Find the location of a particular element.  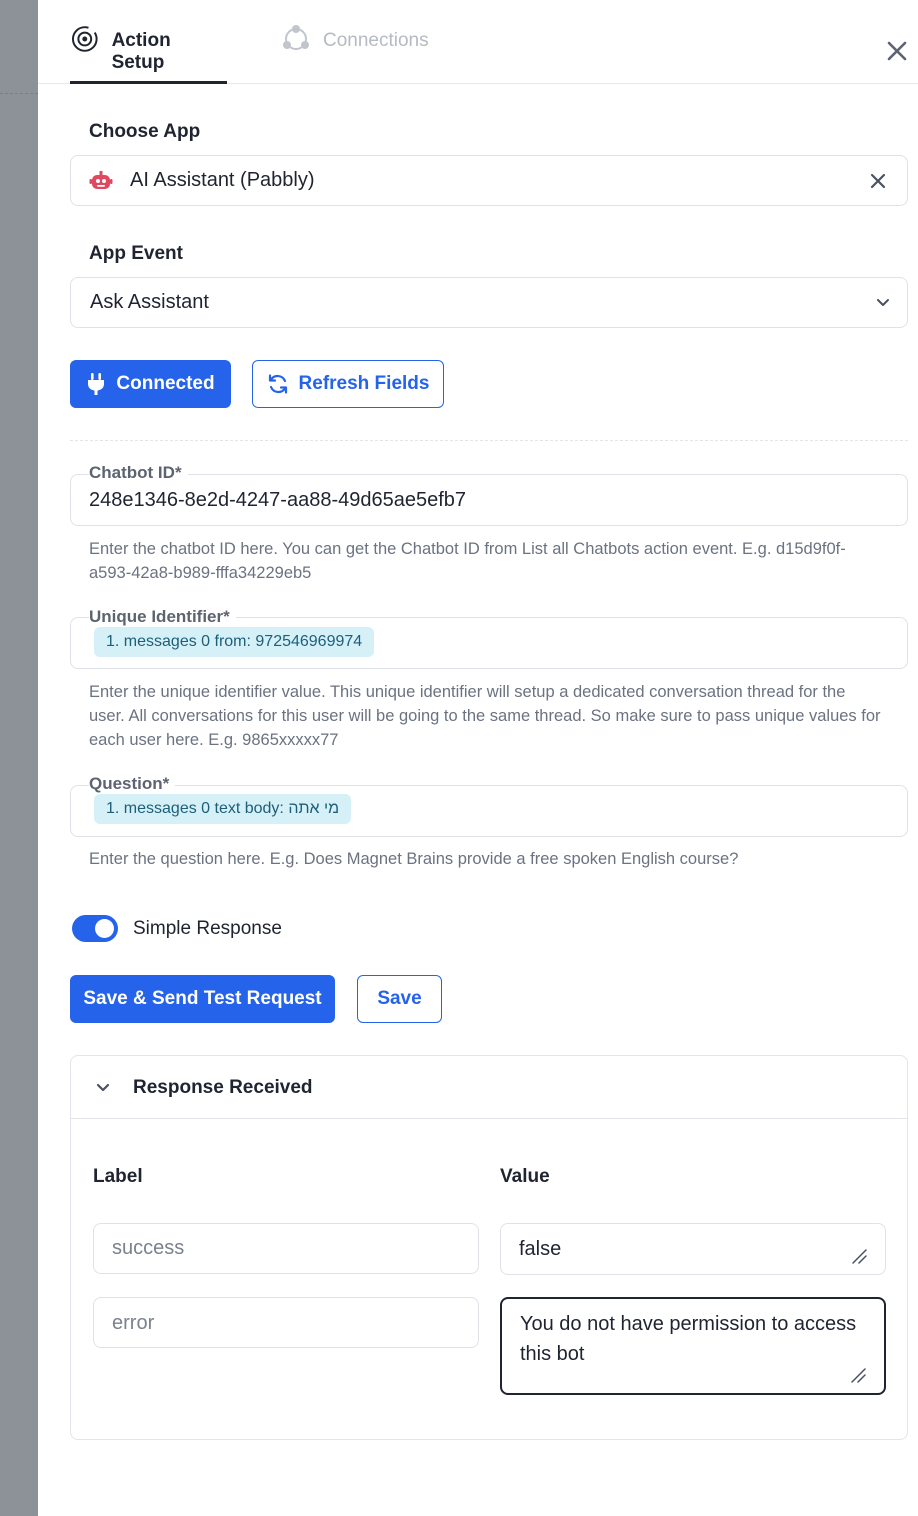

response-value-field: false is located at coordinates (693, 1249).